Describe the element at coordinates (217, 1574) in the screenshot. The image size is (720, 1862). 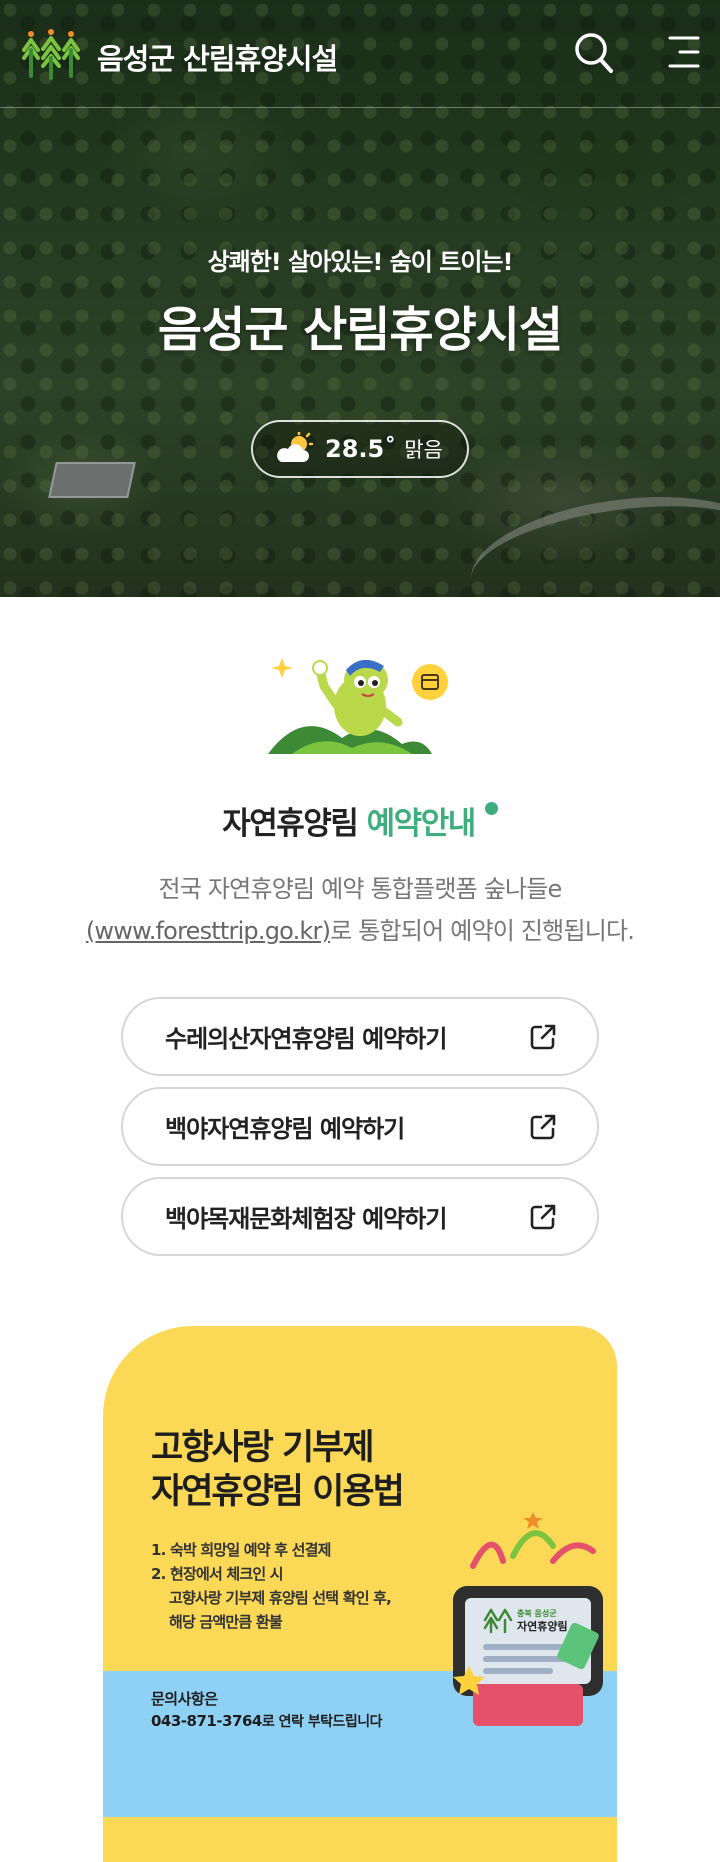
I see `banner-step-2: 2. 현장에서 체크인 시` at that location.